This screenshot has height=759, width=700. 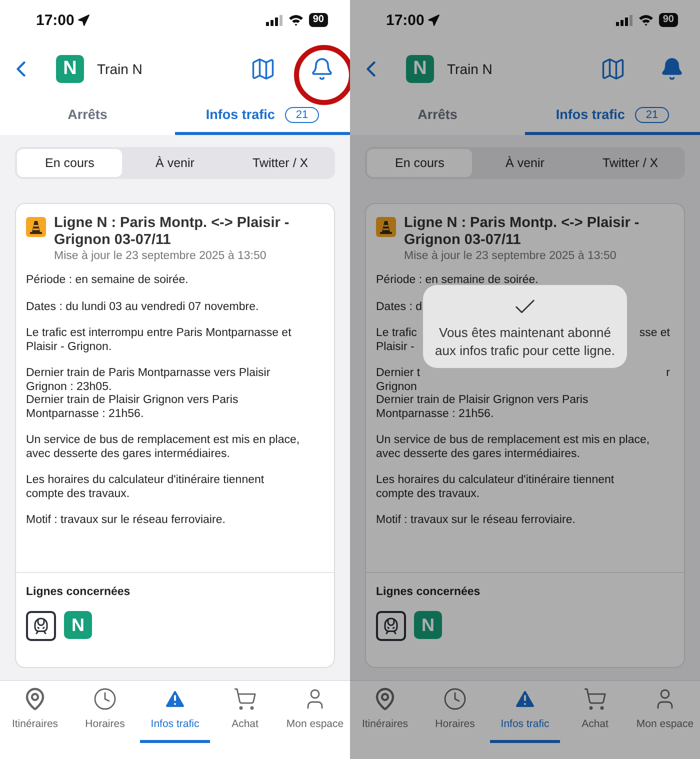 What do you see at coordinates (159, 333) in the screenshot?
I see `alert-text: Le trafic est interrompu entre Paris Montparnasse et` at bounding box center [159, 333].